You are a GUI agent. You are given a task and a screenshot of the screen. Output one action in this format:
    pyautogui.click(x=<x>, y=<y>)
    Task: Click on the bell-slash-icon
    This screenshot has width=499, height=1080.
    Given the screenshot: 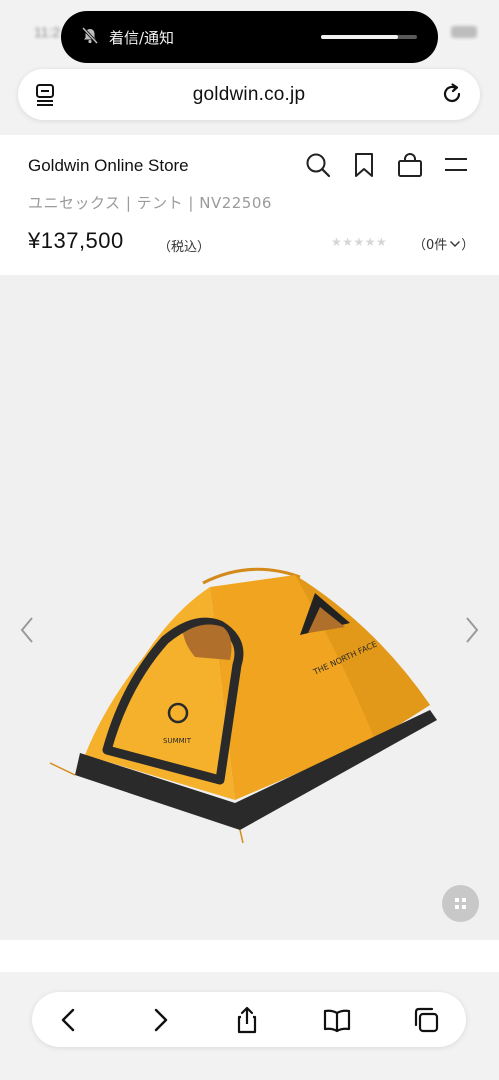 What is the action you would take?
    pyautogui.click(x=90, y=35)
    